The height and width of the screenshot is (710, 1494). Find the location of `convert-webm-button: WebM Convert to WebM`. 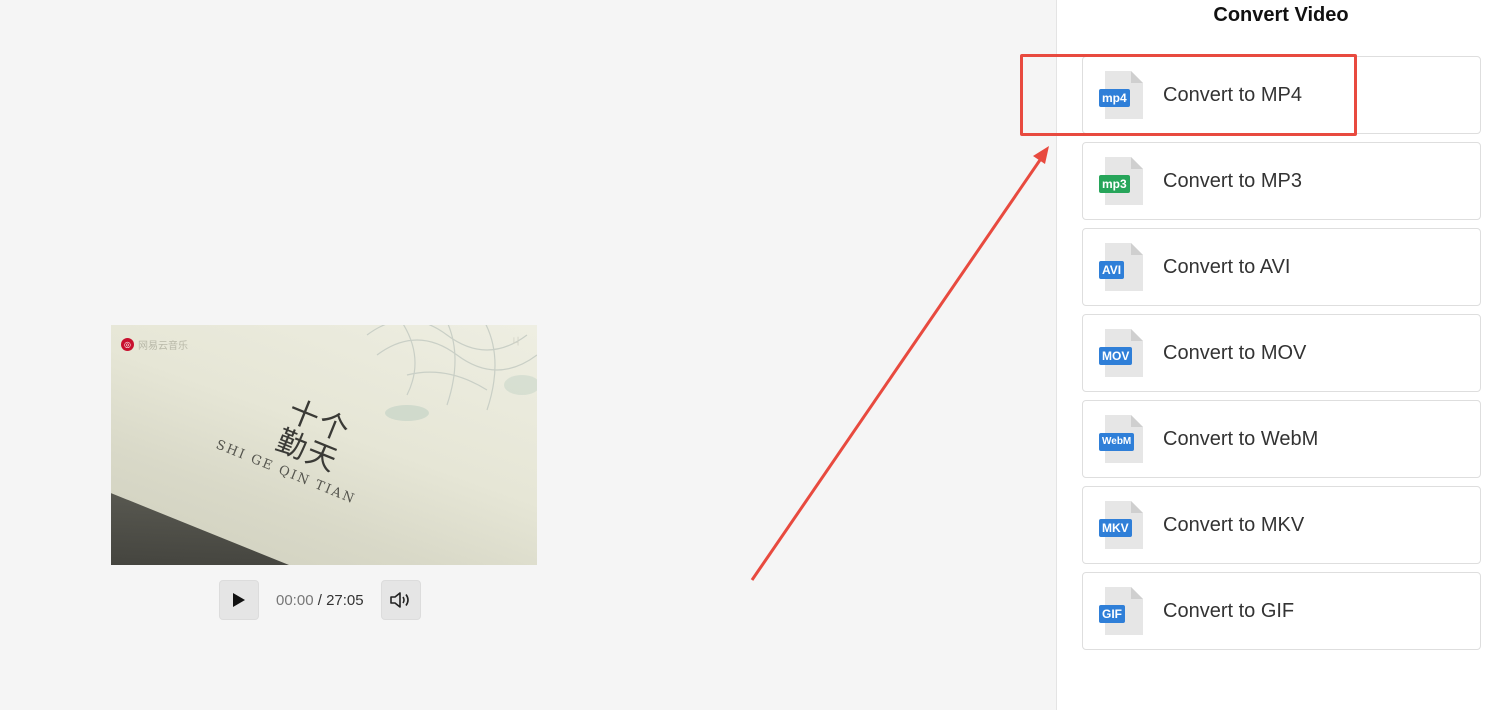

convert-webm-button: WebM Convert to WebM is located at coordinates (1281, 439).